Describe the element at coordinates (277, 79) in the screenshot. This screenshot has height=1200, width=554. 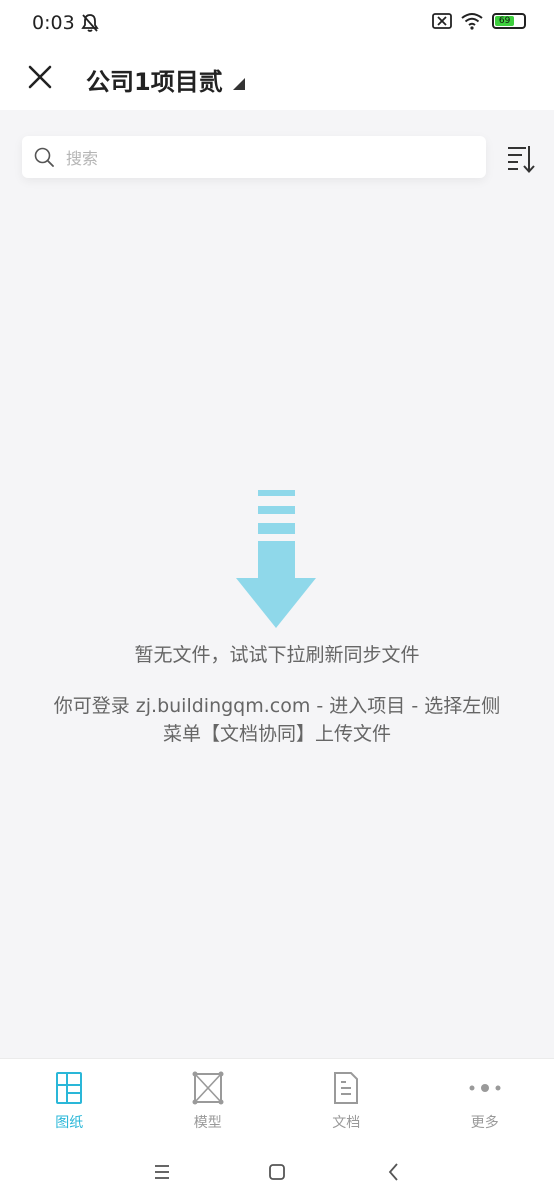
I see `app-header: 公司1项目贰` at that location.